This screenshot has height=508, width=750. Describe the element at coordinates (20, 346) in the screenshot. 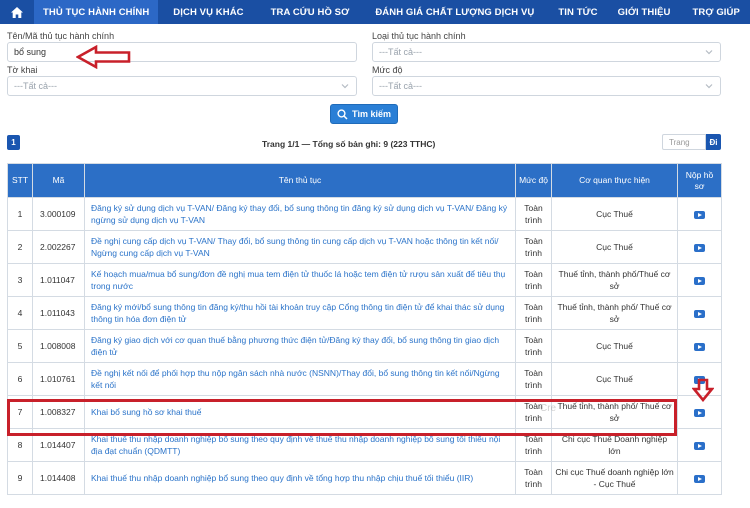

I see `row-stt: 5` at that location.